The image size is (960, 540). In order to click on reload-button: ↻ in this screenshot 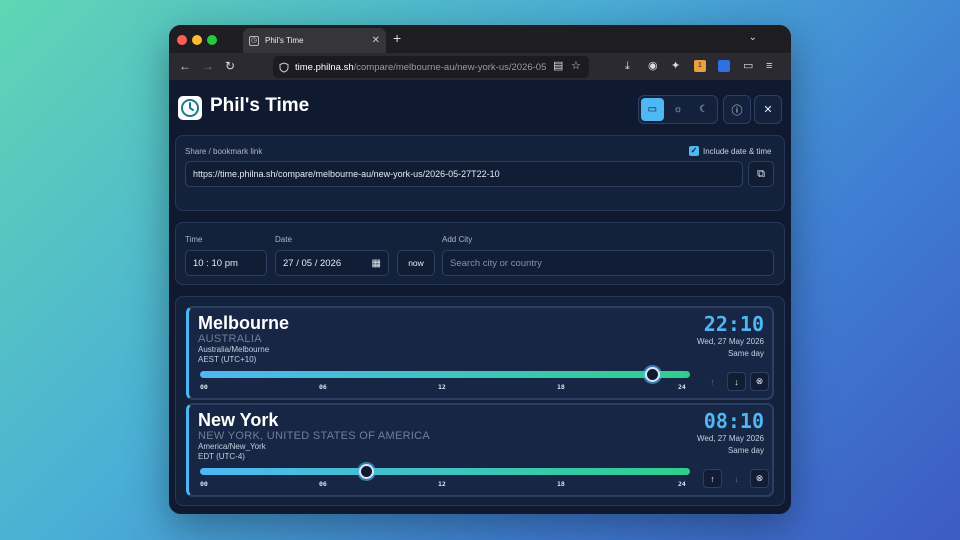, I will do `click(230, 66)`.